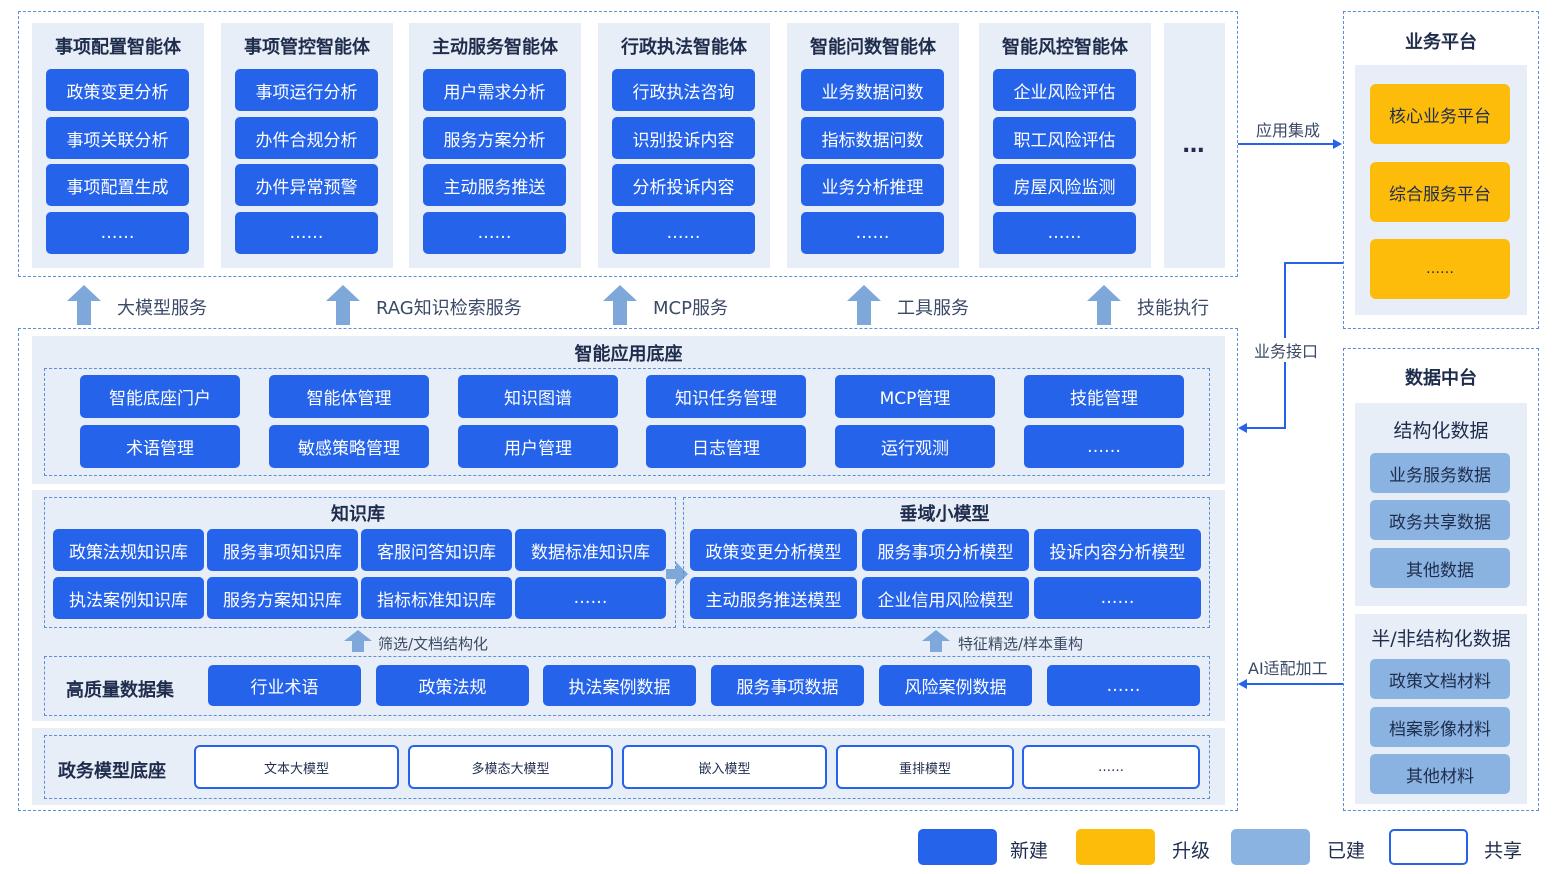 The image size is (1560, 874). I want to click on base-item: 术语管理, so click(160, 446).